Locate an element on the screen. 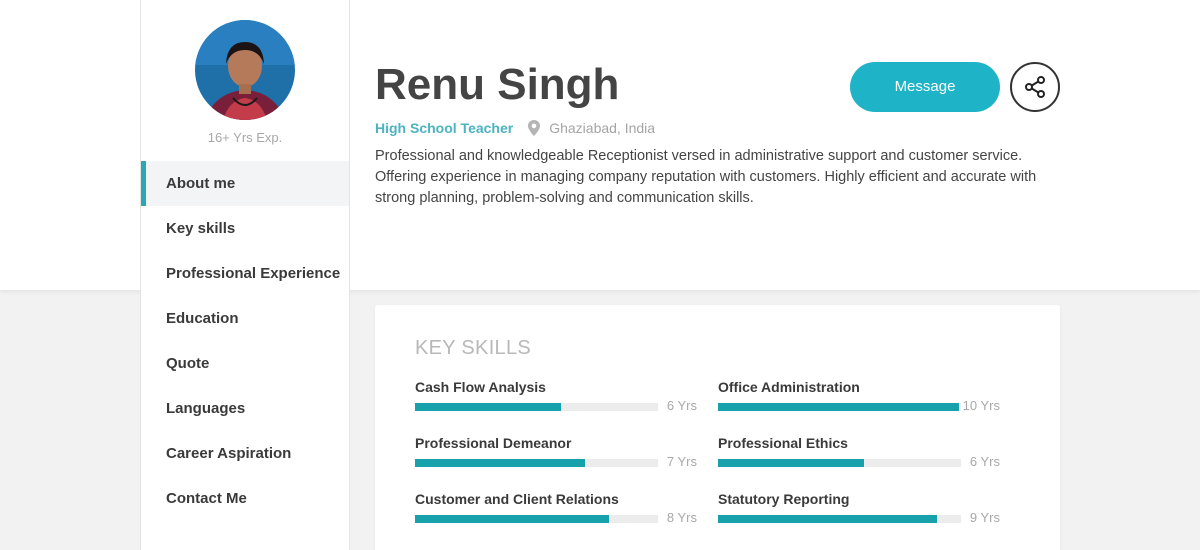 The width and height of the screenshot is (1200, 550). sidebar-item-quote: Quote is located at coordinates (245, 363).